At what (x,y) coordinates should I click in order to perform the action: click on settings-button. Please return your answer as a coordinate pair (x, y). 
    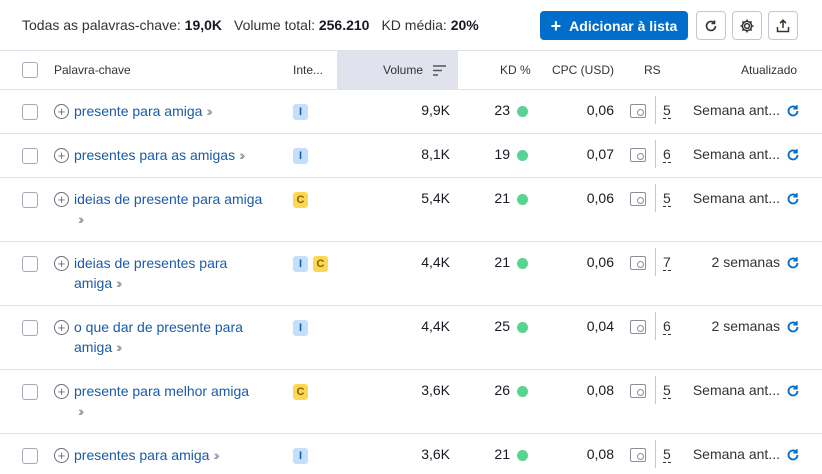
    Looking at the image, I should click on (747, 25).